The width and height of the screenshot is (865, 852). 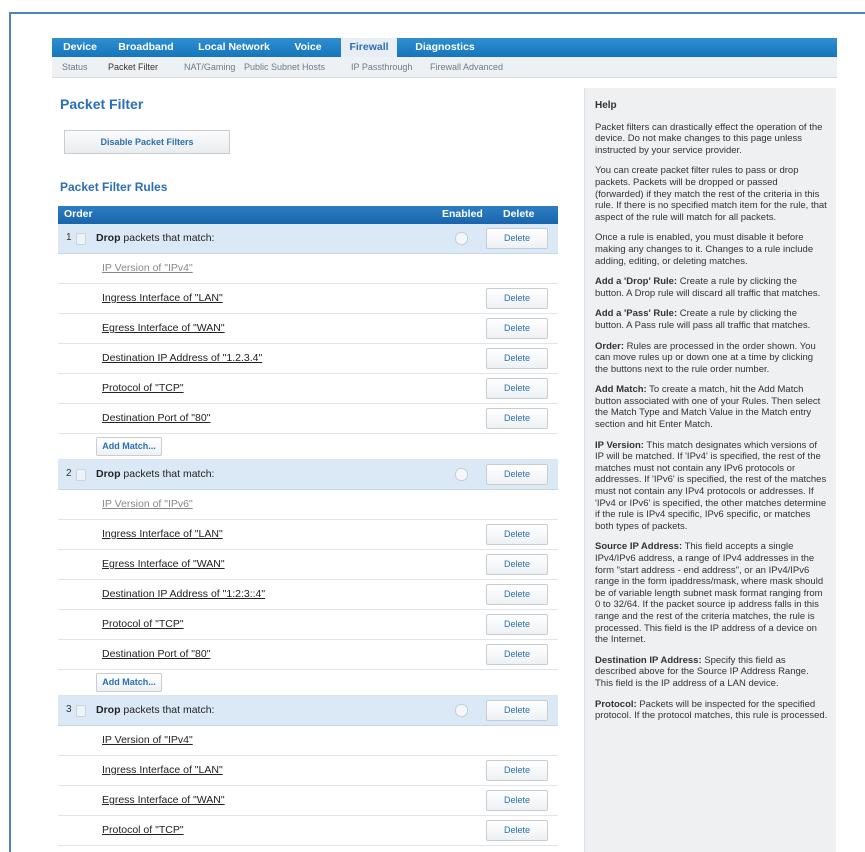 What do you see at coordinates (147, 504) in the screenshot?
I see `match-link: IP Version of "IPv6"` at bounding box center [147, 504].